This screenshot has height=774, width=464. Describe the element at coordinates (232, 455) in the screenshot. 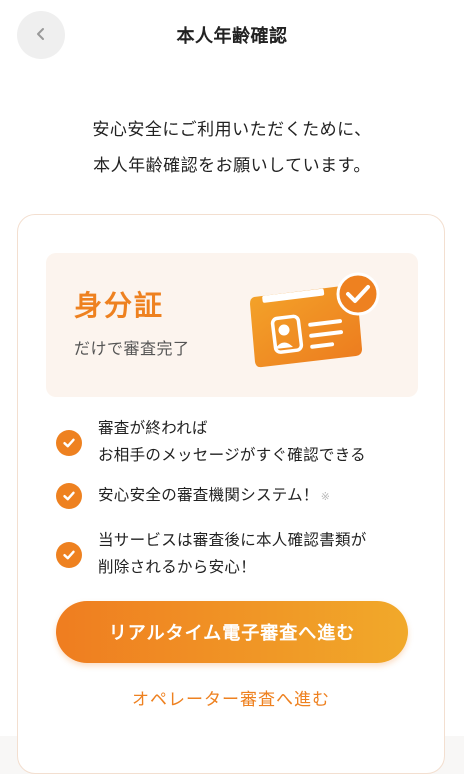

I see `list-item-line: お相手のメッセージがすぐ確認できる` at that location.